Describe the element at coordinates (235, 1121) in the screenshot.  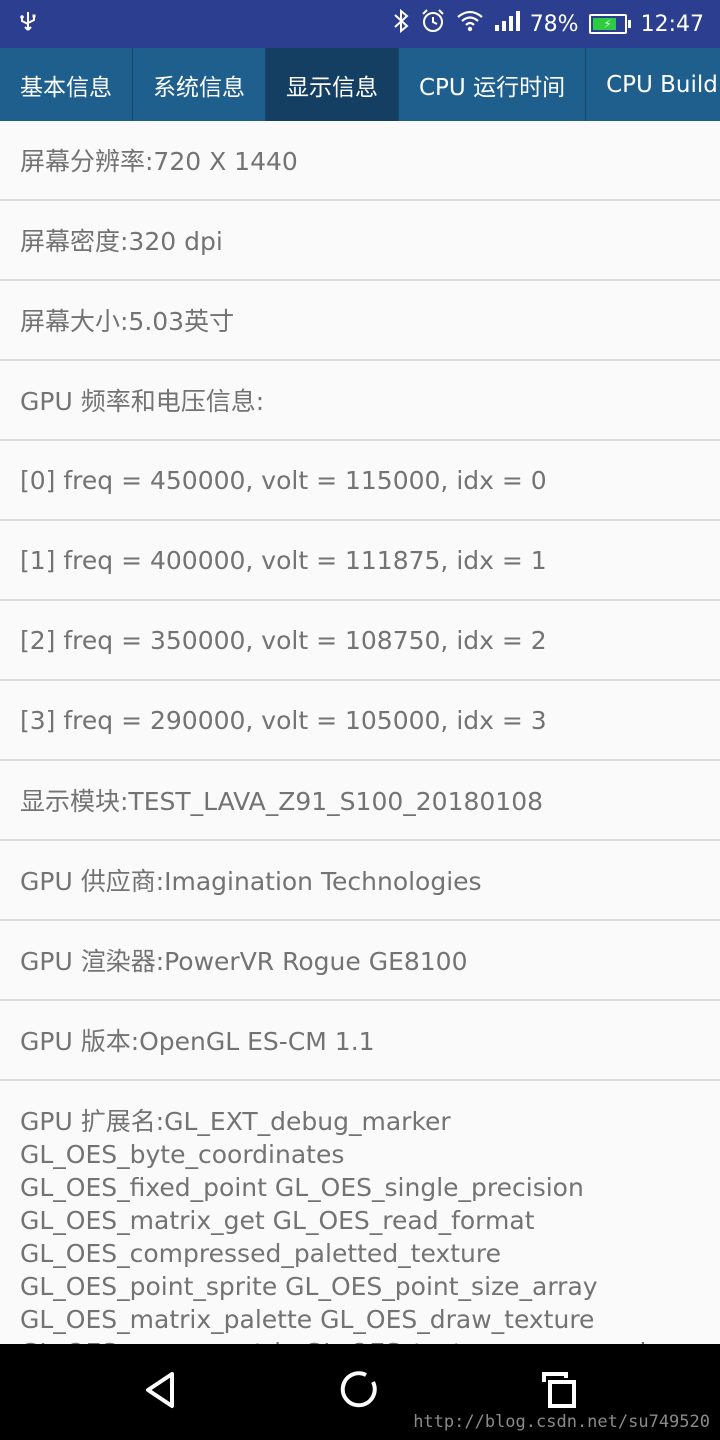
I see `extension-line: GPU 扩展名:GL_EXT_debug_marker` at that location.